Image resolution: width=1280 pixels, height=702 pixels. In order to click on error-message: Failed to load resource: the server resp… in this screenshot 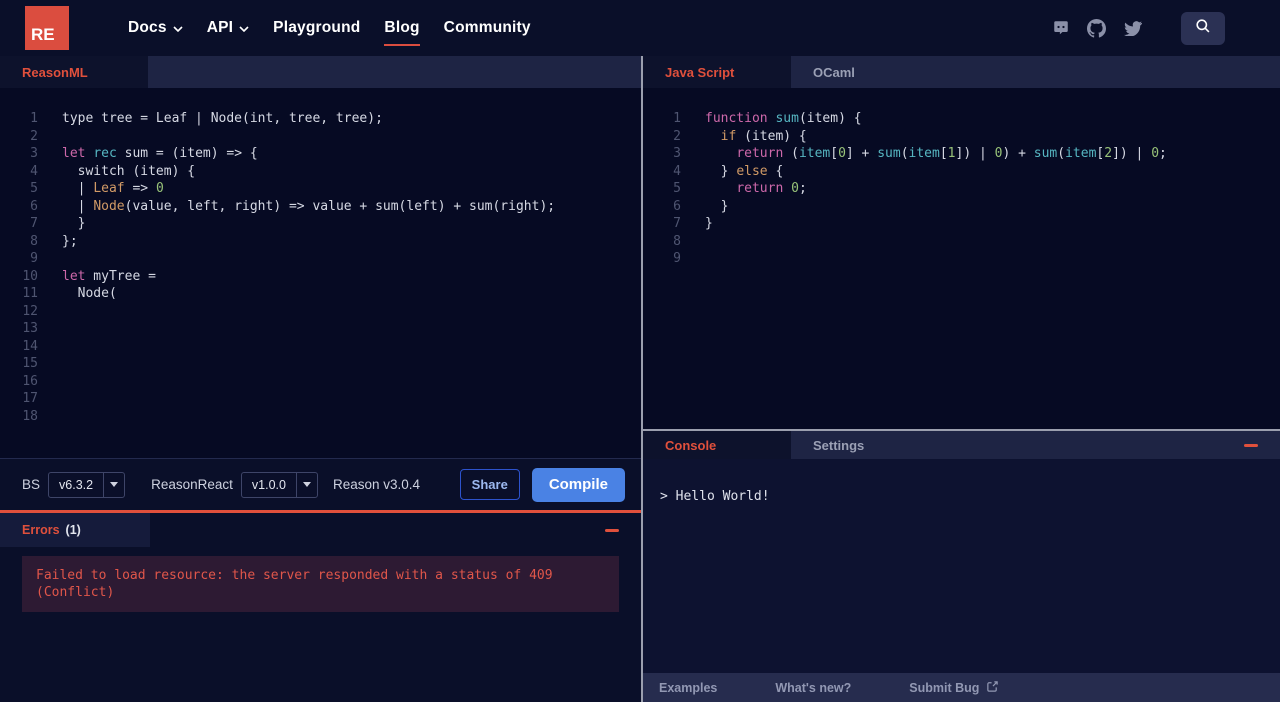, I will do `click(294, 584)`.